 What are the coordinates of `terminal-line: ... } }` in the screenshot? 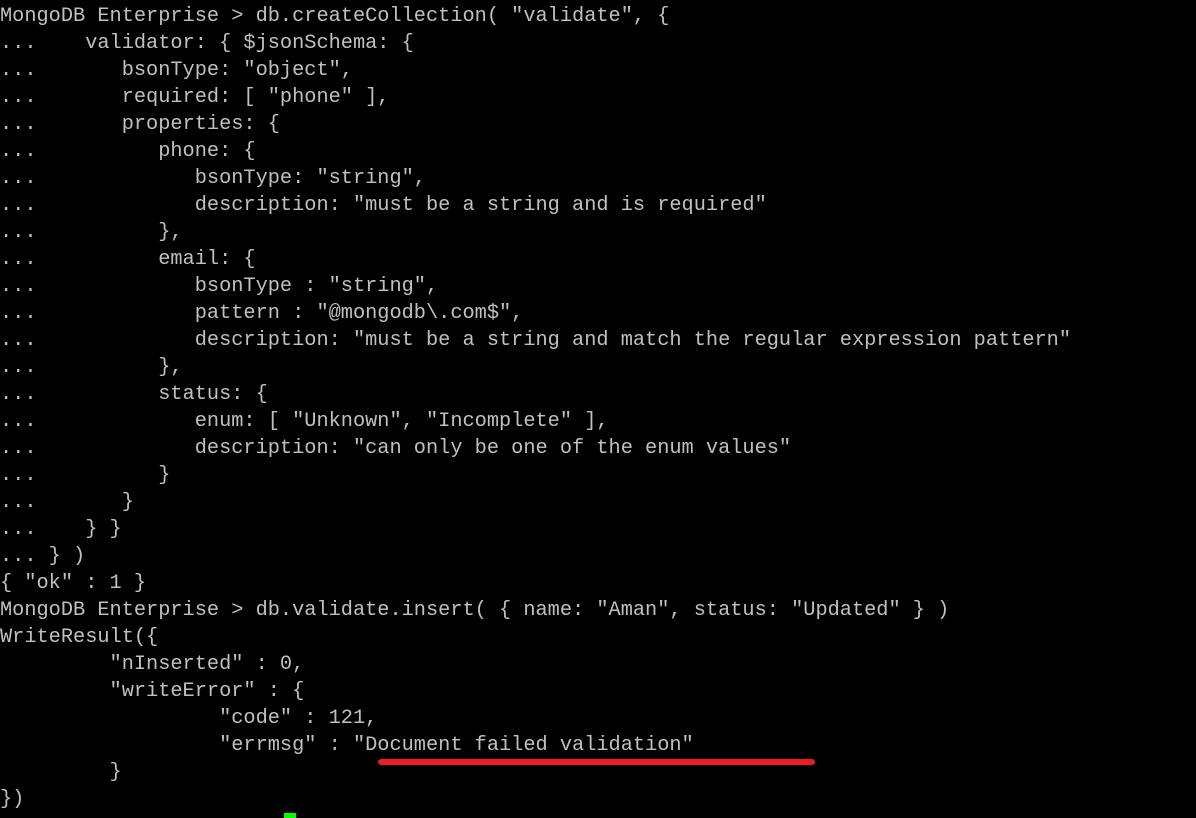 It's located at (61, 529).